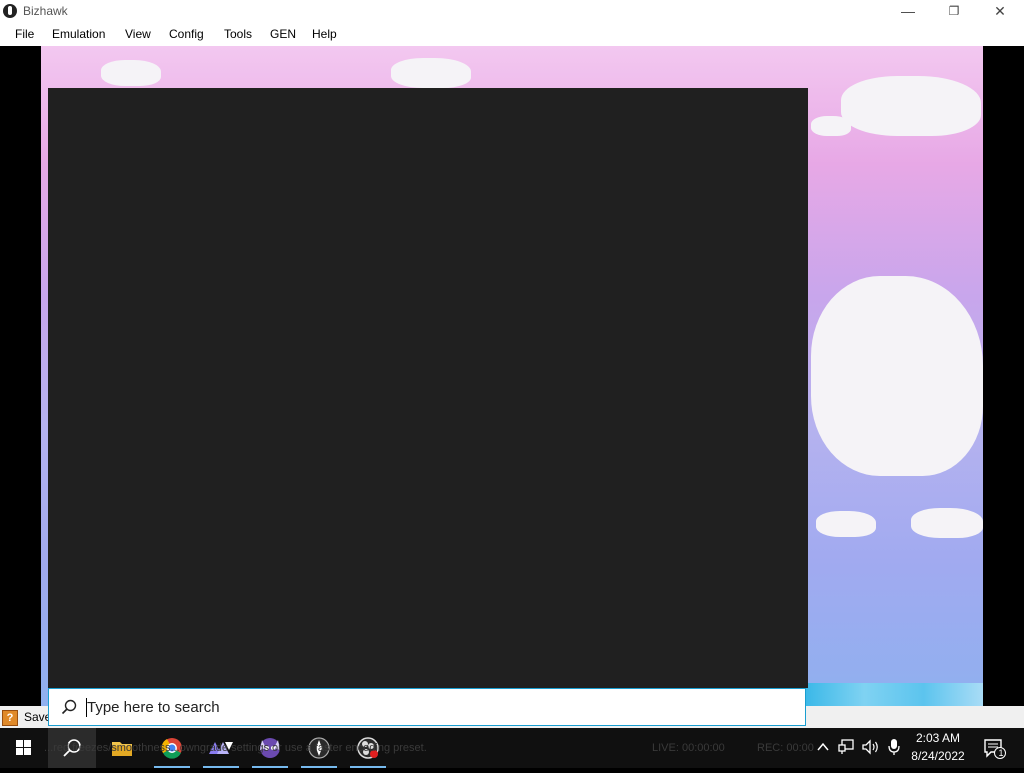 The image size is (1024, 773). What do you see at coordinates (45, 11) in the screenshot?
I see `window-title: Bizhawk` at bounding box center [45, 11].